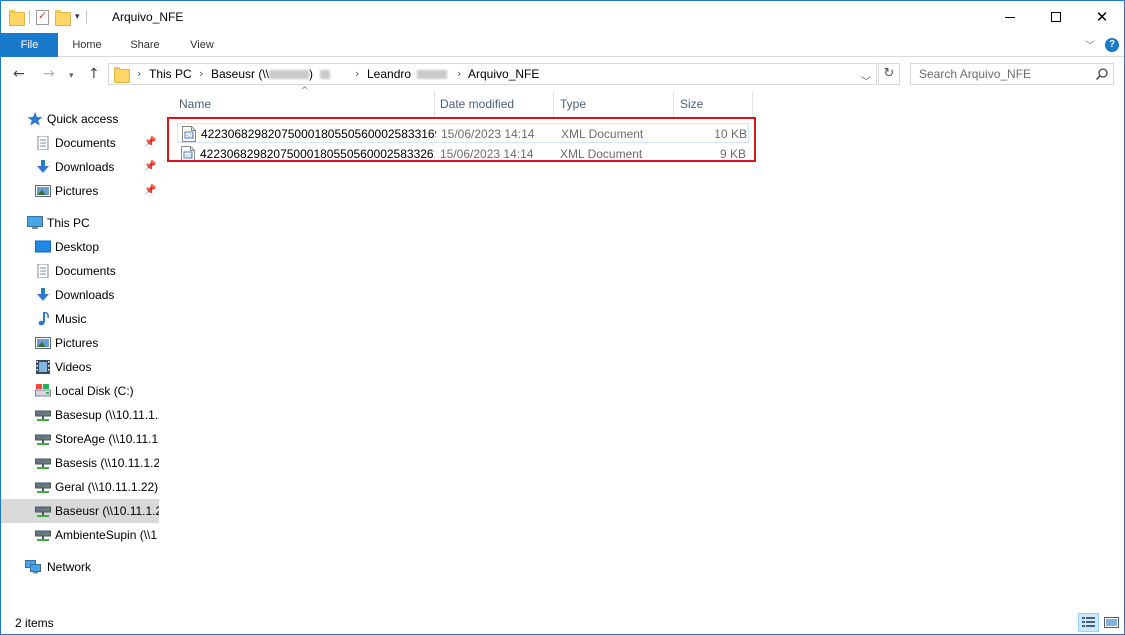 Image resolution: width=1125 pixels, height=635 pixels. I want to click on tab-share: Share, so click(145, 45).